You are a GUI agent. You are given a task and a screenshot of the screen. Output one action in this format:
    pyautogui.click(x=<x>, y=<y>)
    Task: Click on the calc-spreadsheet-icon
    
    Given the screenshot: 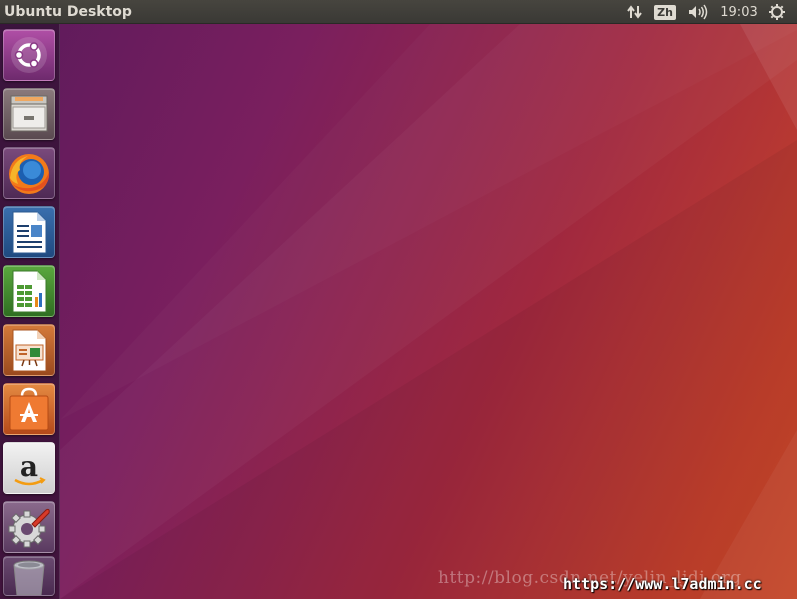 What is the action you would take?
    pyautogui.click(x=29, y=291)
    